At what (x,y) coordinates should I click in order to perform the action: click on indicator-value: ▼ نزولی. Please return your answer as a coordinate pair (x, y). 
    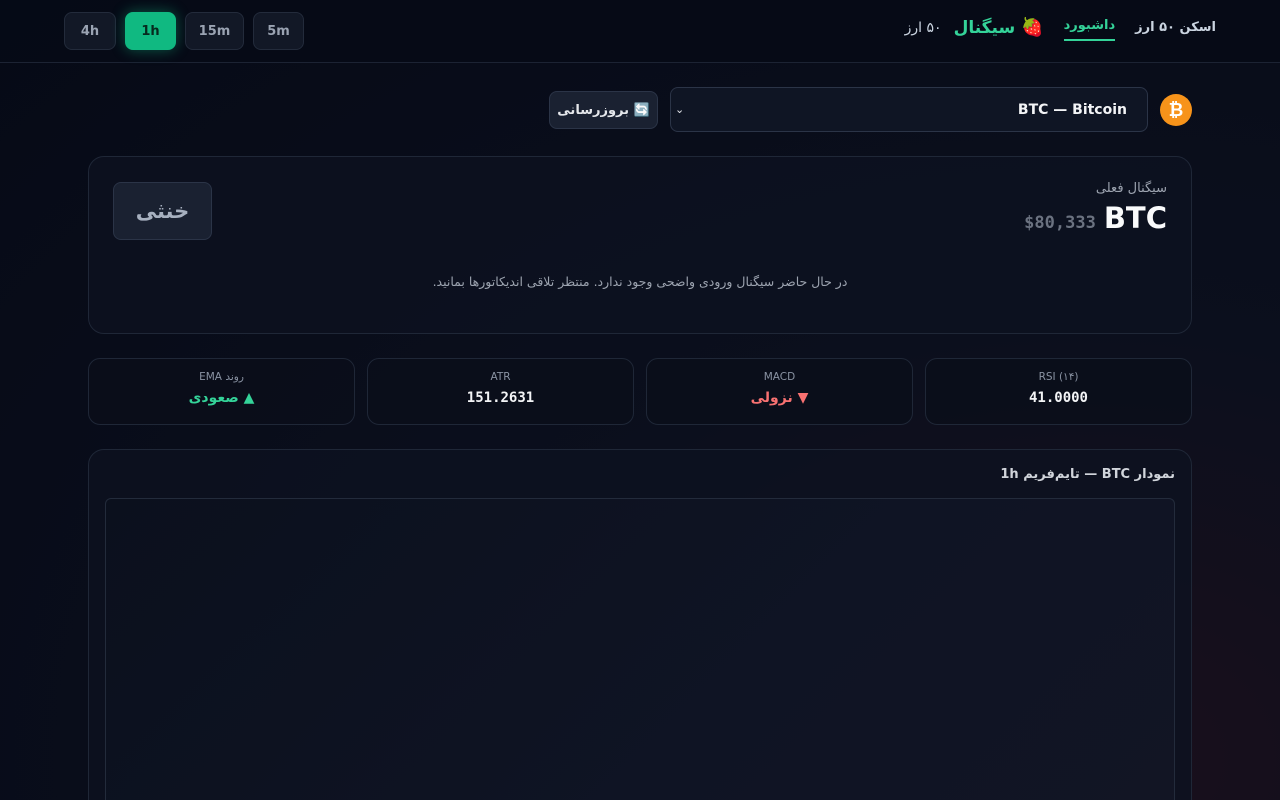
    Looking at the image, I should click on (779, 398).